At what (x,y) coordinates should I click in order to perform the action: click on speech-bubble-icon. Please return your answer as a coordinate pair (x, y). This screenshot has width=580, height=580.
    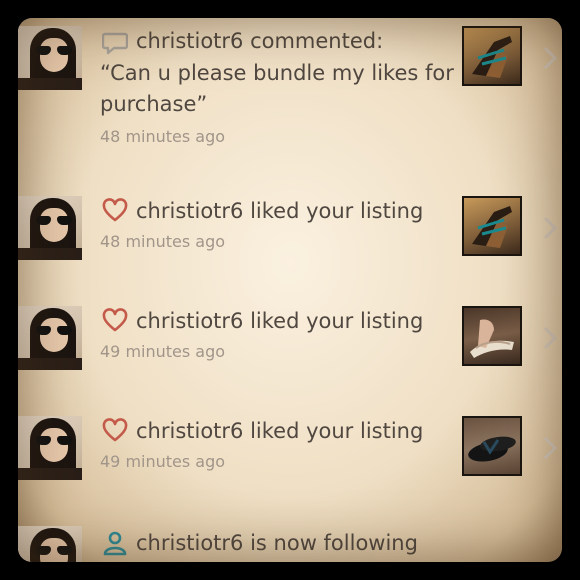
    Looking at the image, I should click on (115, 43).